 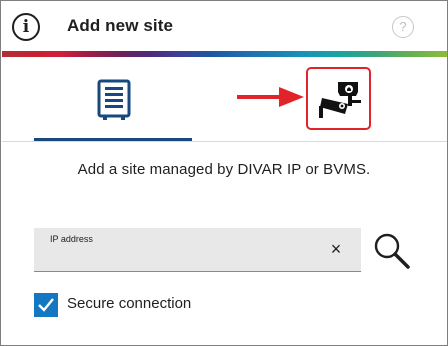 I want to click on ip-address-field: IP address ×, so click(x=197, y=250).